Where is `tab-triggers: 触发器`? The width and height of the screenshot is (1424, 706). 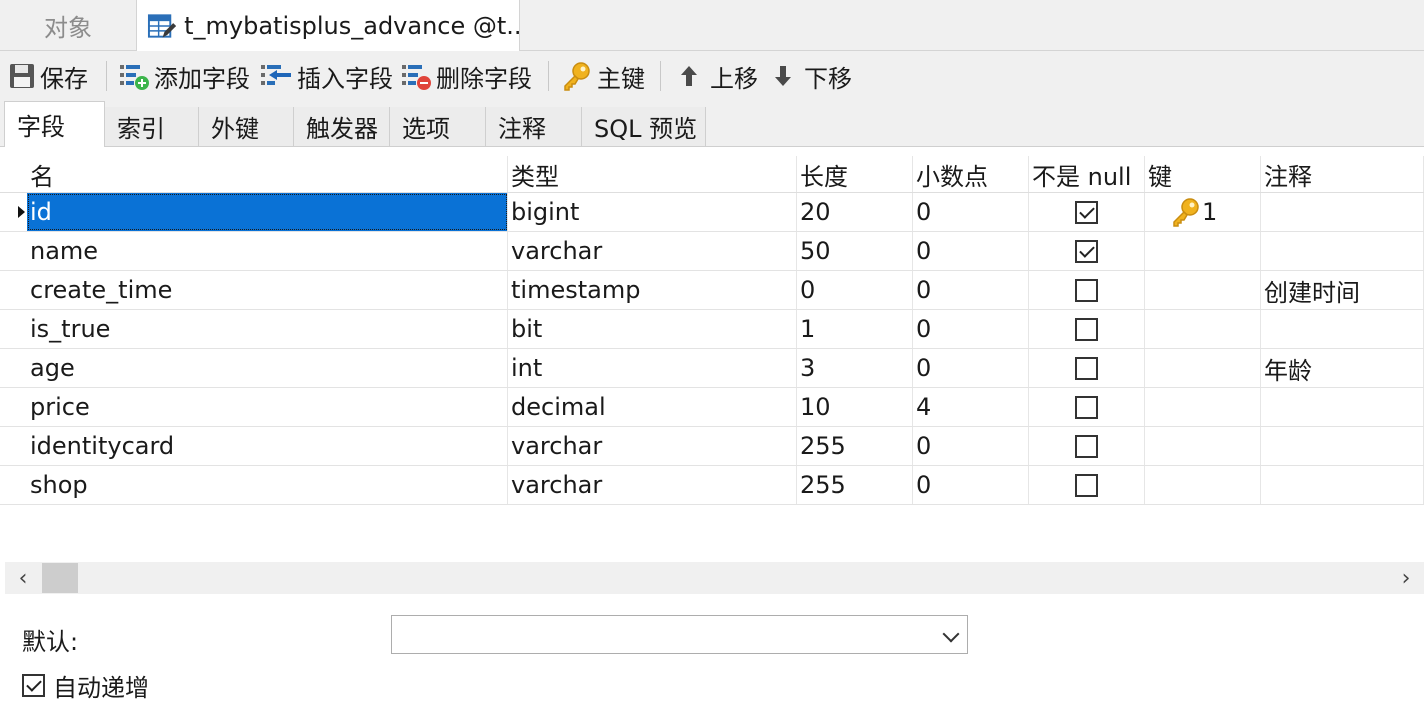 tab-triggers: 触发器 is located at coordinates (342, 126).